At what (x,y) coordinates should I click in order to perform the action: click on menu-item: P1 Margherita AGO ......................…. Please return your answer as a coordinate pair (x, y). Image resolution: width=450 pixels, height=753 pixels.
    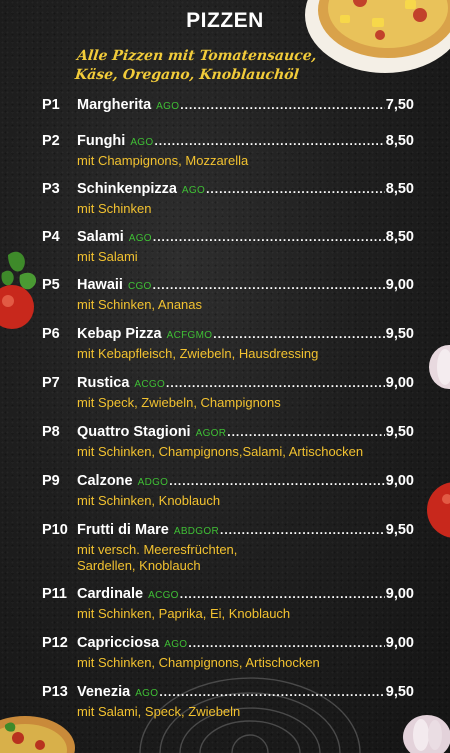
    Looking at the image, I should click on (225, 107).